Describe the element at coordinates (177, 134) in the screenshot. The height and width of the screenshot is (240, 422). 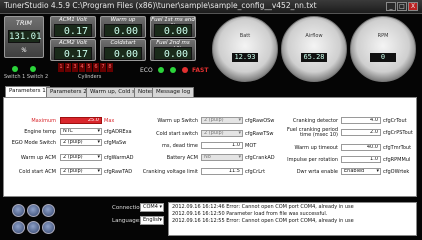
I see `field-label: Cold start switch` at that location.